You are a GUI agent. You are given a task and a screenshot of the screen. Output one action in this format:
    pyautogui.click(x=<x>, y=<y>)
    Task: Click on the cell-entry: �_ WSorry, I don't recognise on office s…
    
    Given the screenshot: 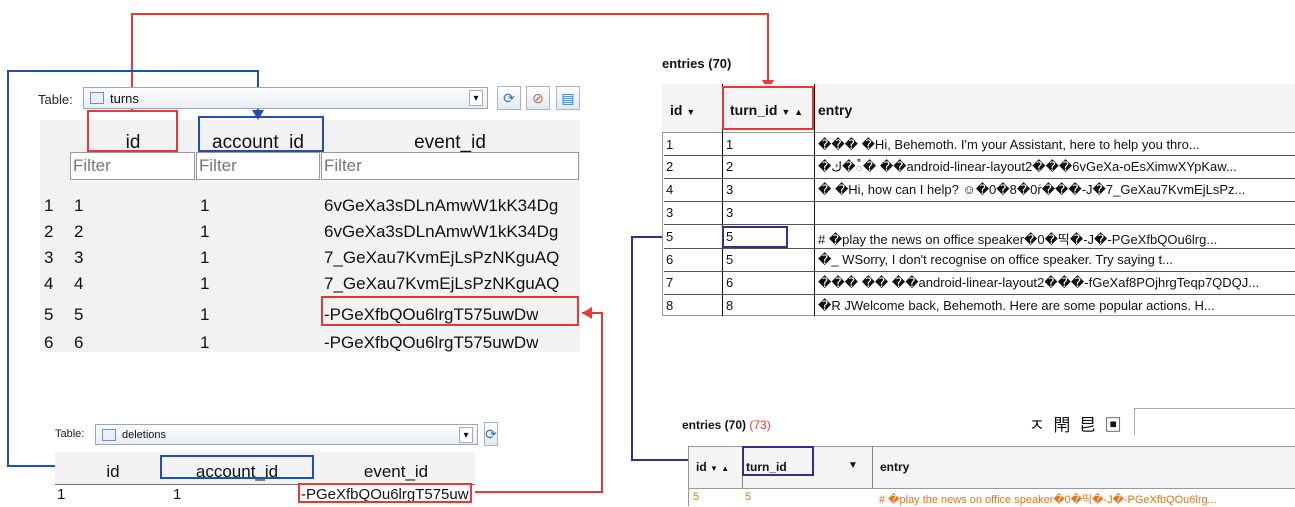 What is the action you would take?
    pyautogui.click(x=995, y=260)
    